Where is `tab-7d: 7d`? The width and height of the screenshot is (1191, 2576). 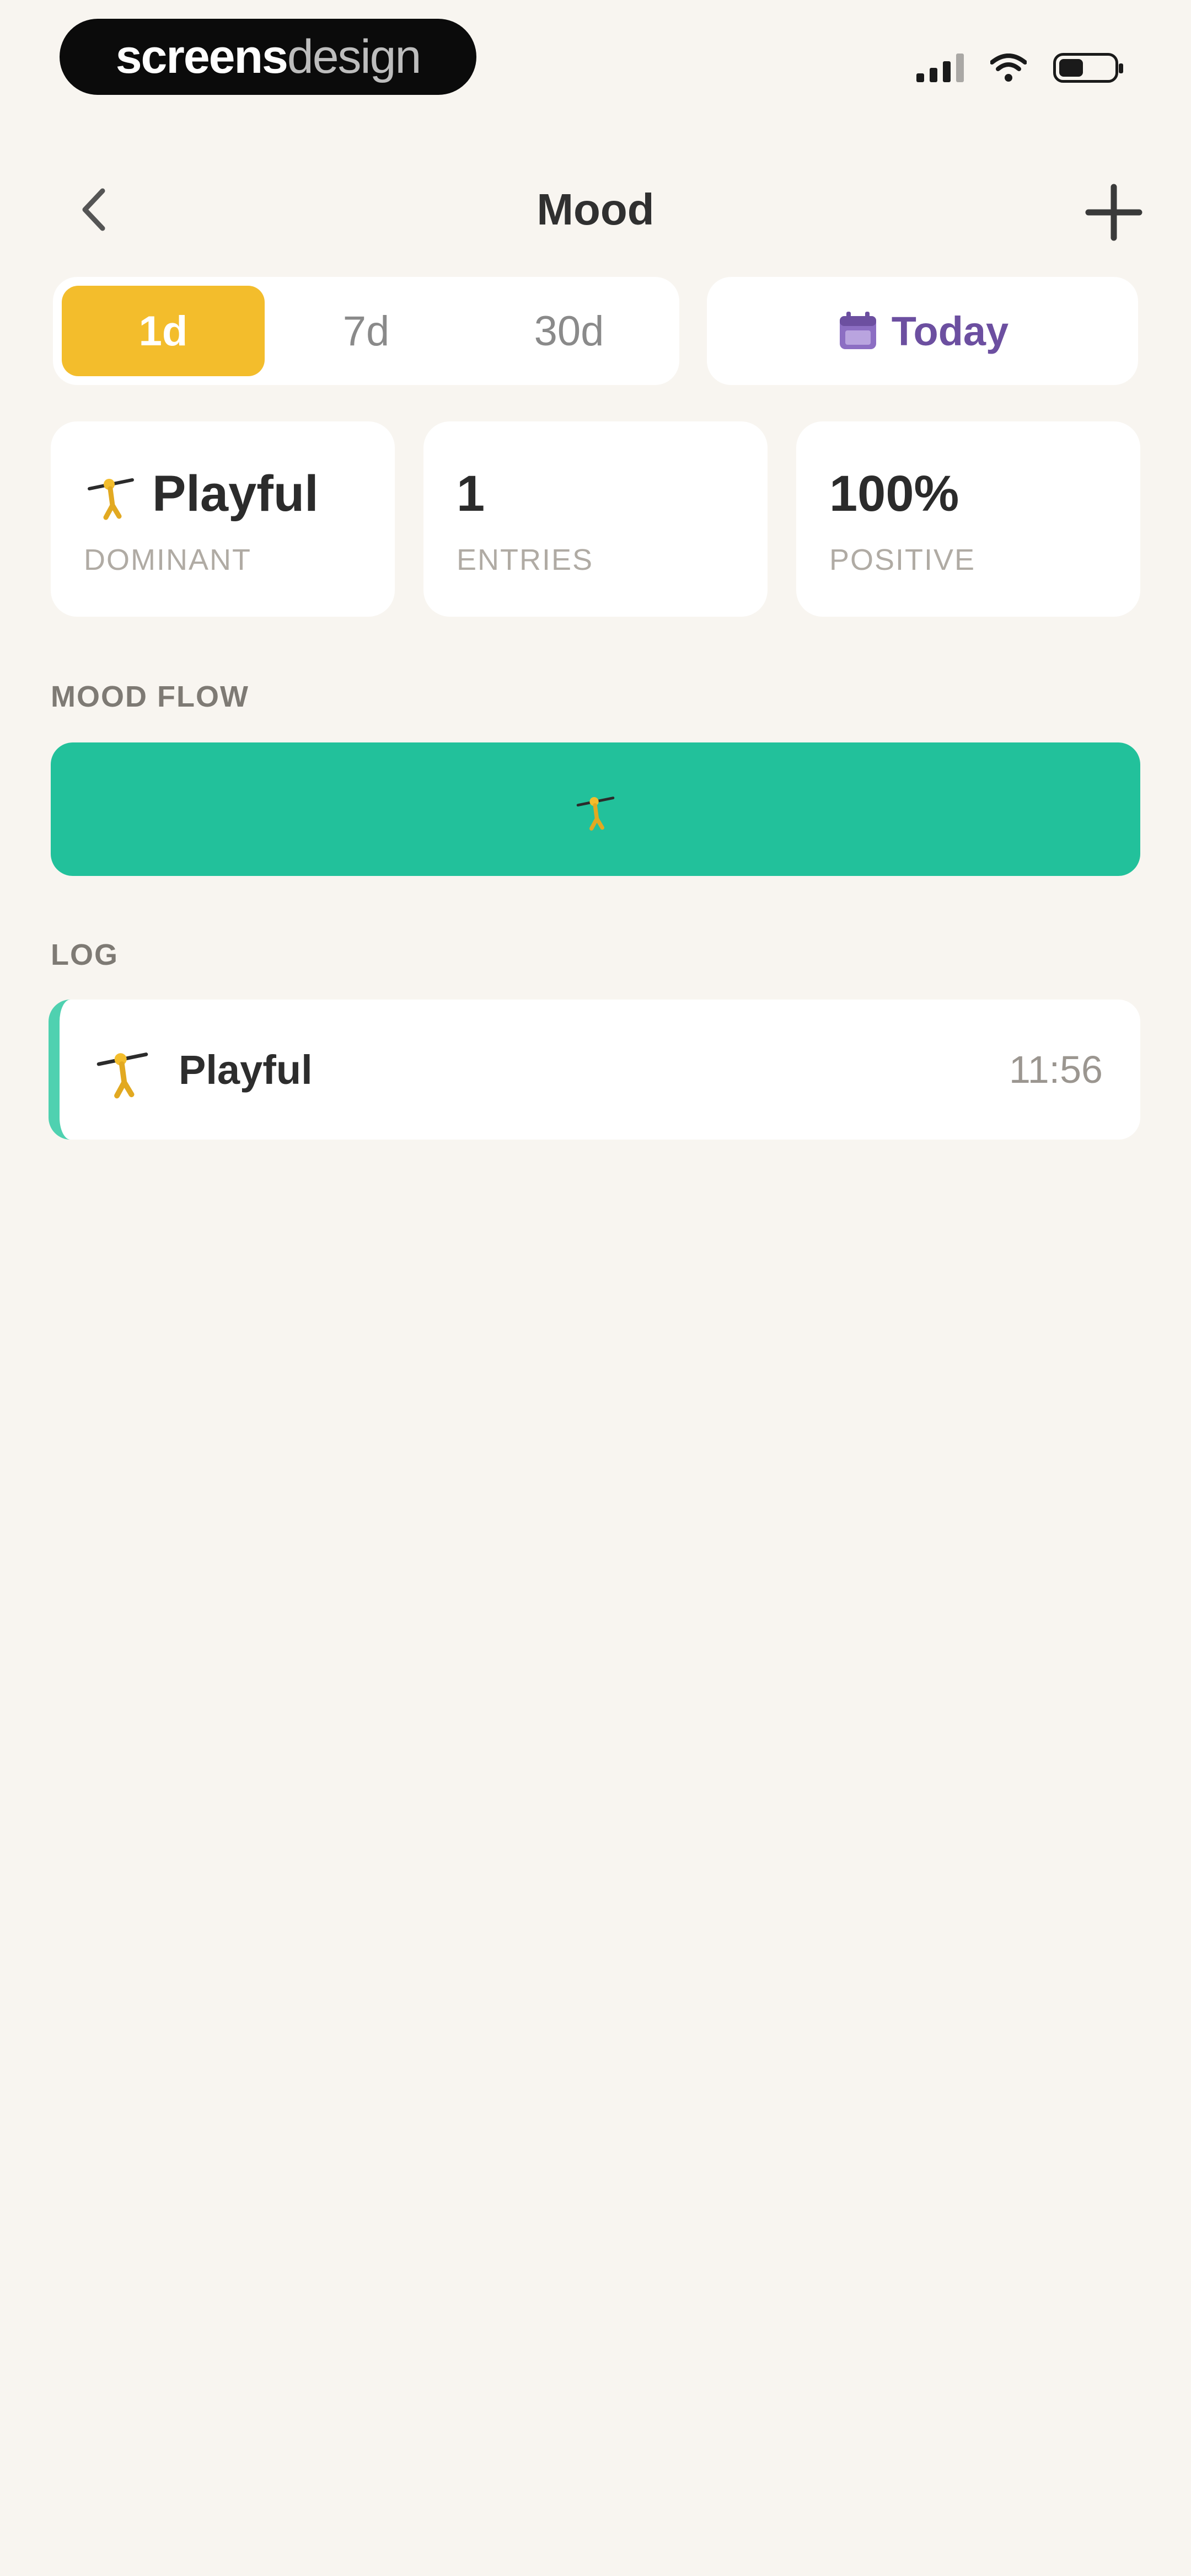 tab-7d: 7d is located at coordinates (366, 331).